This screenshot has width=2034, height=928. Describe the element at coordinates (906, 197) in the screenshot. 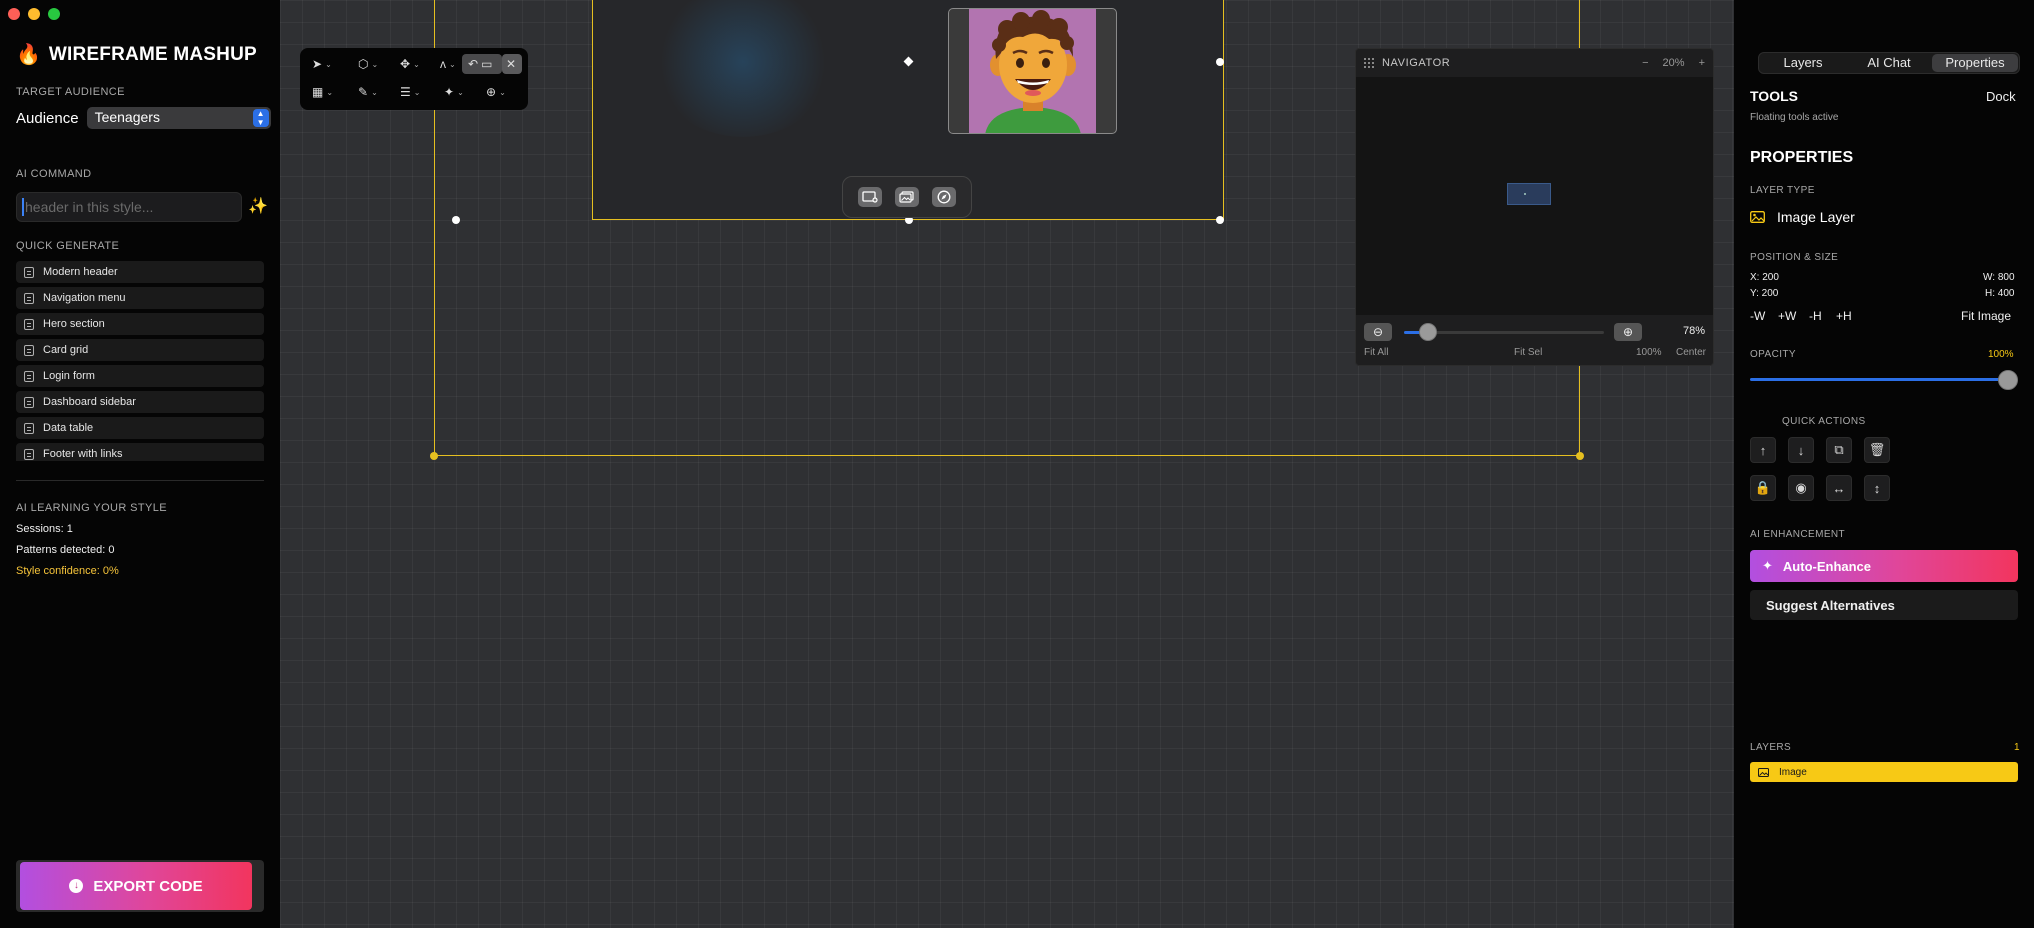

I see `replace-image-icon` at that location.